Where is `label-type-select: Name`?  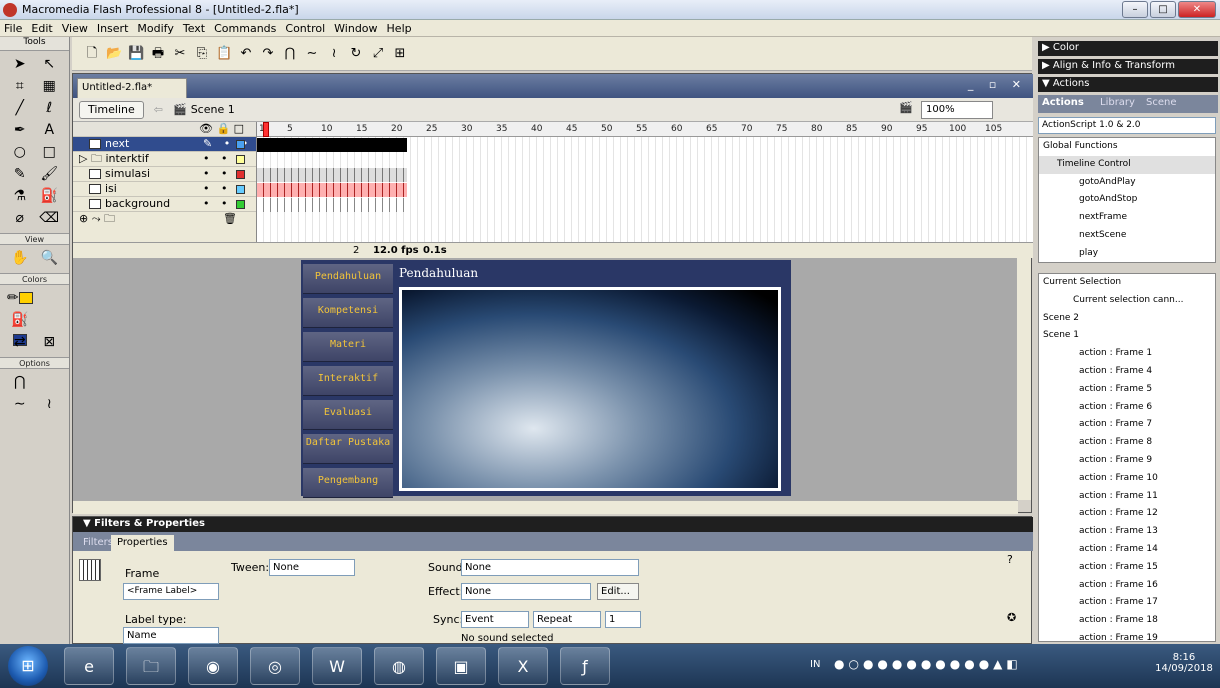 label-type-select: Name is located at coordinates (171, 635).